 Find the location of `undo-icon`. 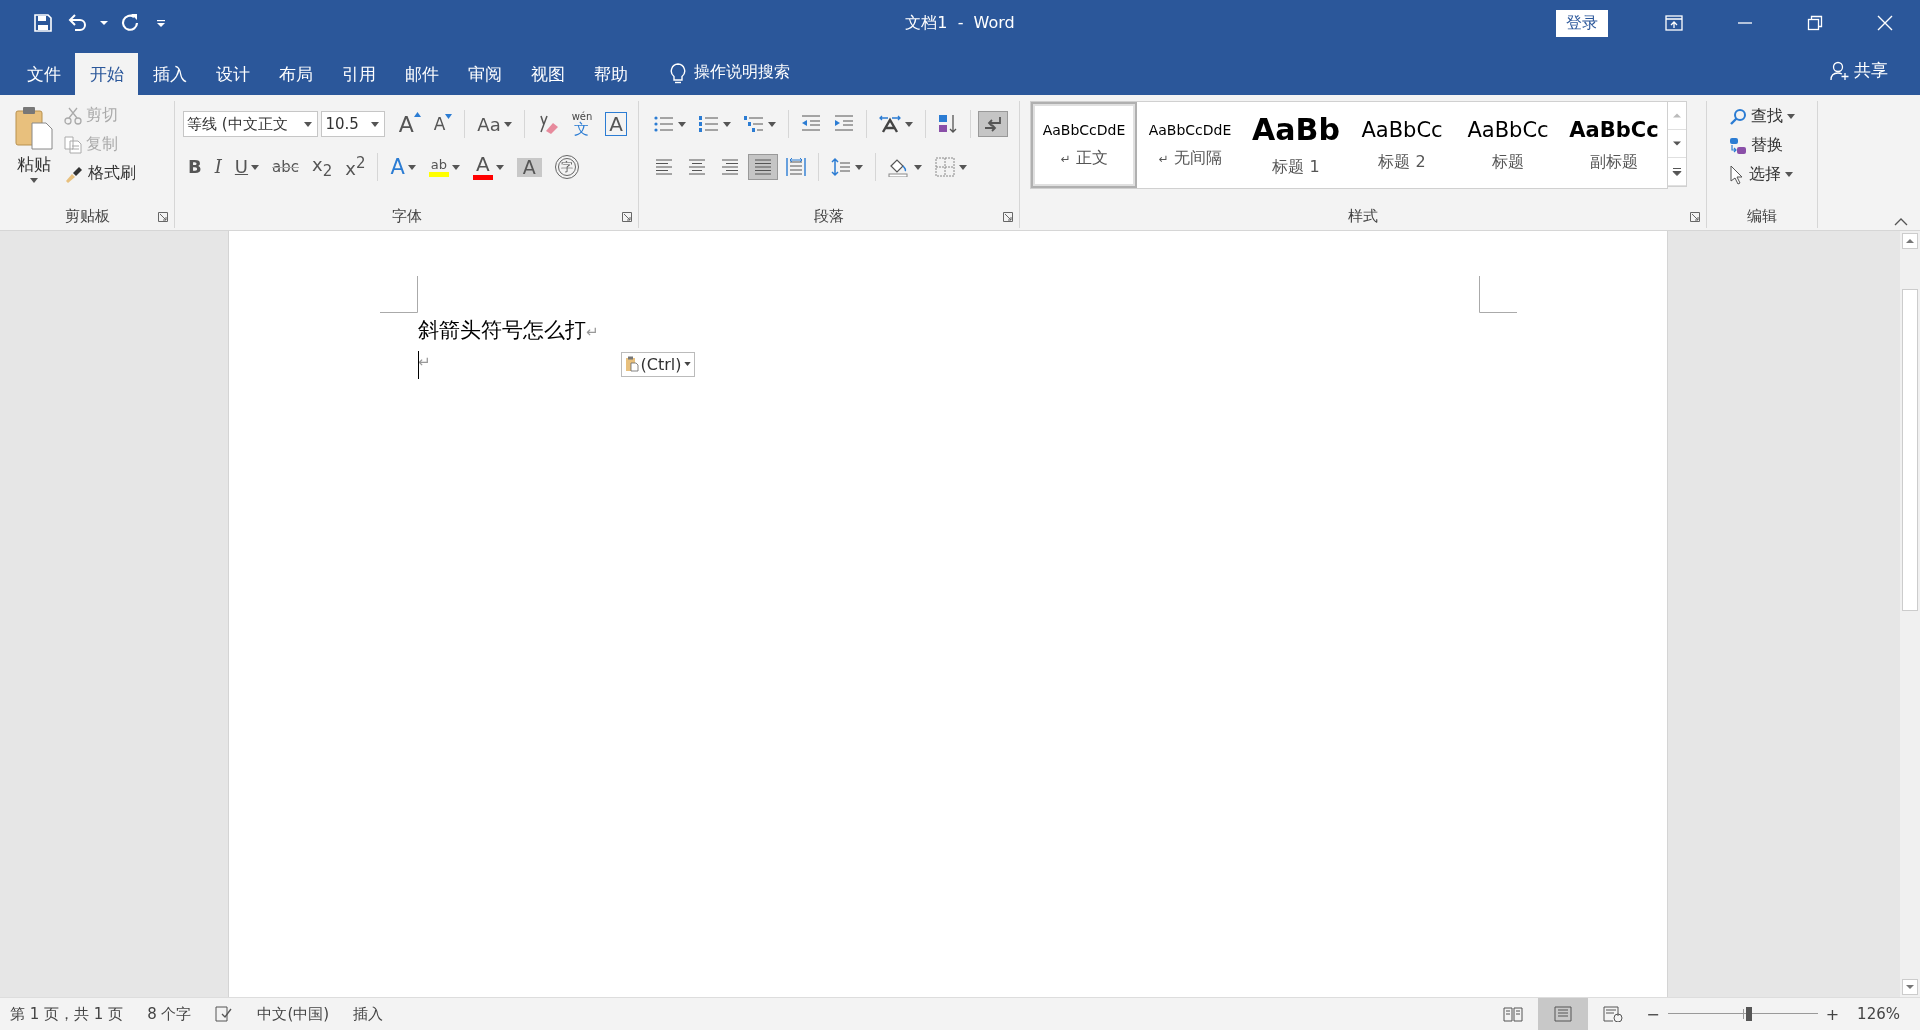

undo-icon is located at coordinates (78, 23).